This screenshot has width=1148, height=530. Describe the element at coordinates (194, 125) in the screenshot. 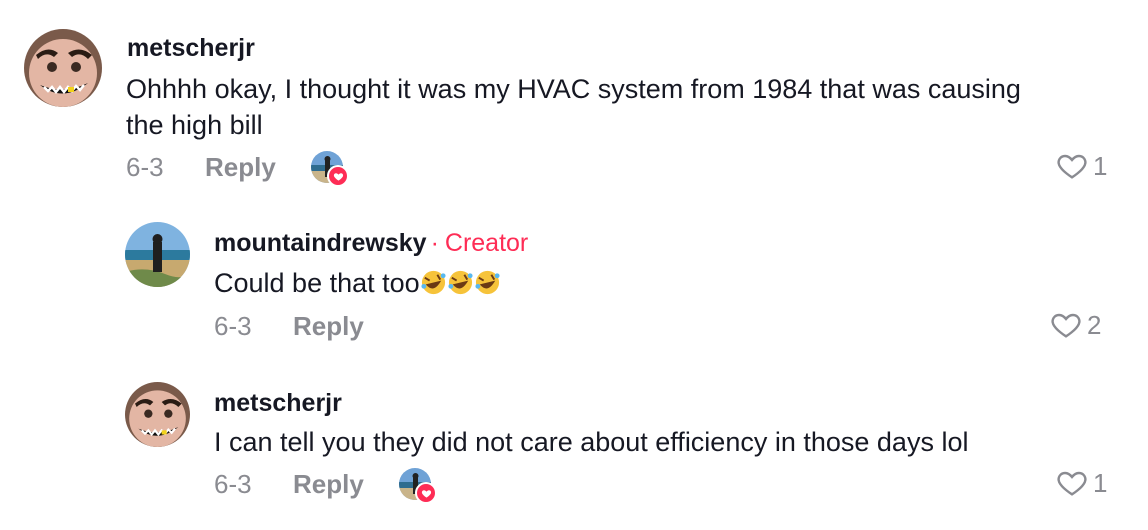

I see `comment-text-line-2: the high bill` at that location.